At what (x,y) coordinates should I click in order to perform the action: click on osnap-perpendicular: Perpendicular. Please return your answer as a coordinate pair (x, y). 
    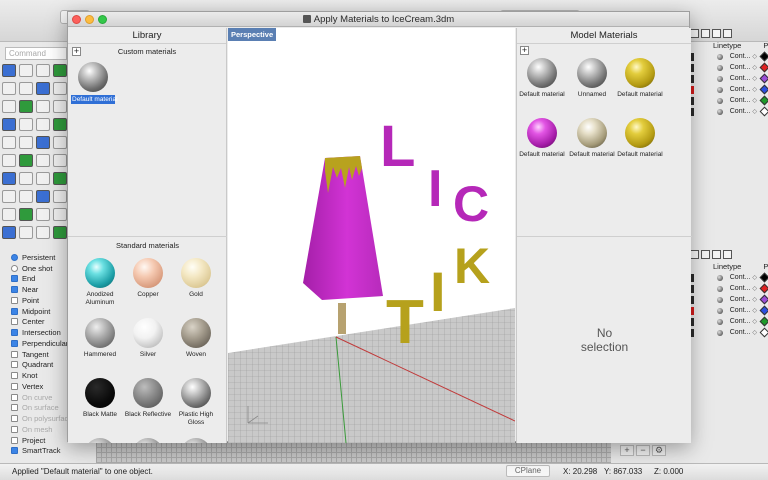
    Looking at the image, I should click on (40, 343).